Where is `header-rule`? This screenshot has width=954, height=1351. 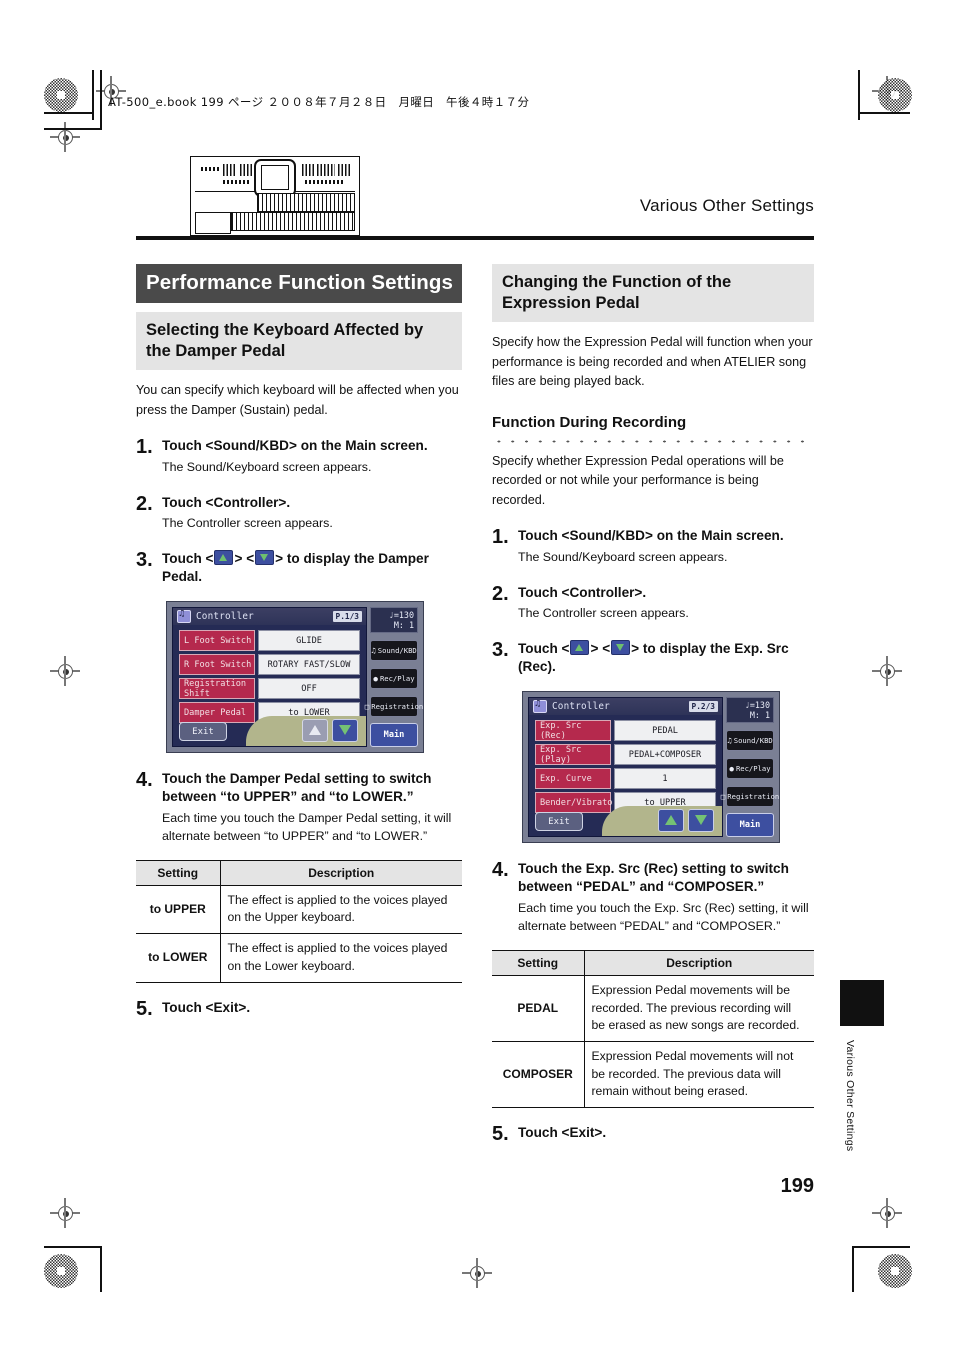
header-rule is located at coordinates (475, 238).